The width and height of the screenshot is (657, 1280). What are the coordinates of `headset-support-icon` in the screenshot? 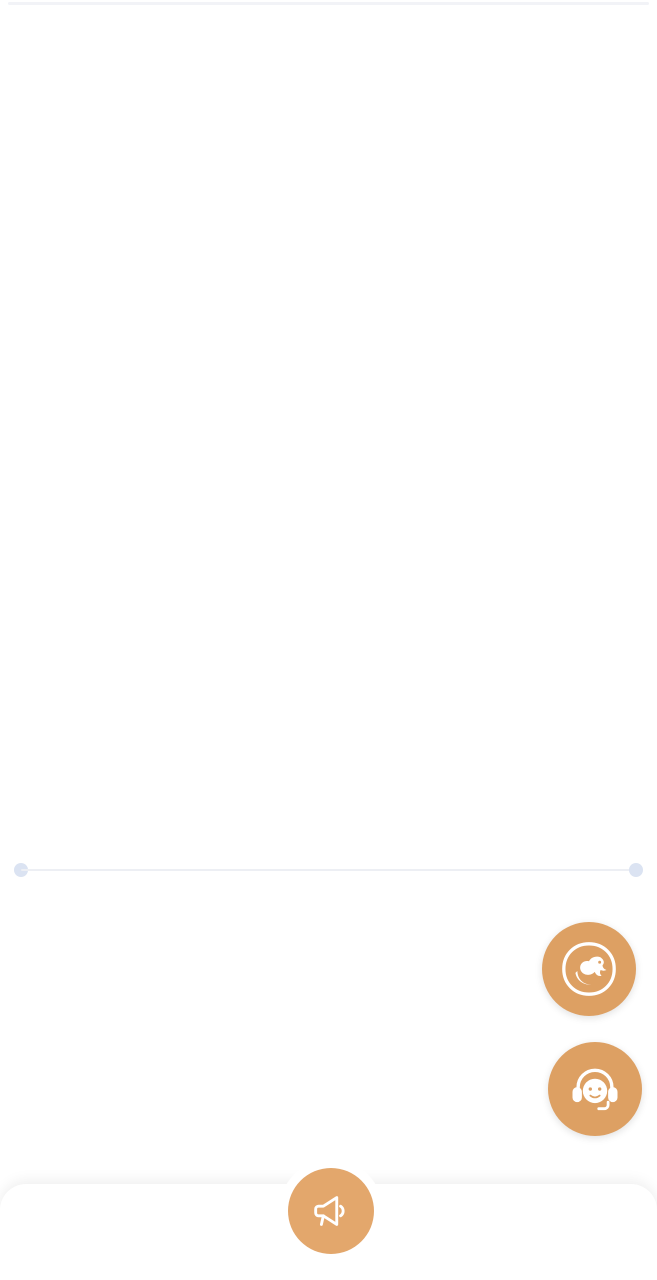 It's located at (595, 1089).